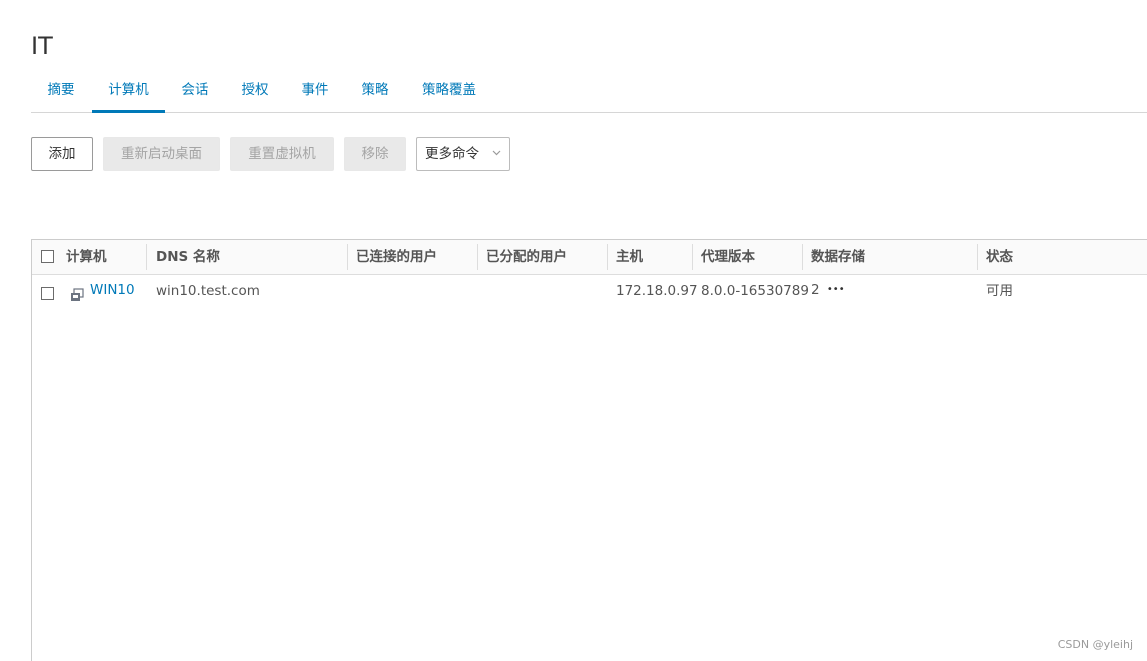 Image resolution: width=1147 pixels, height=661 pixels. I want to click on dns-name-cell: win10.test.com, so click(208, 291).